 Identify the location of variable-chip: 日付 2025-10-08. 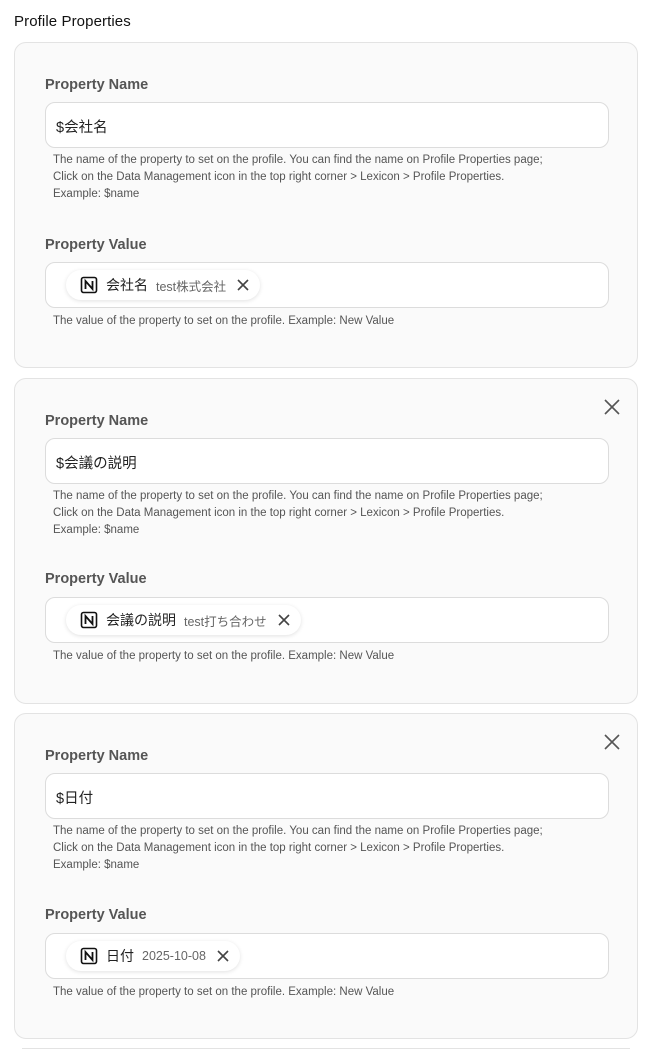
(153, 956).